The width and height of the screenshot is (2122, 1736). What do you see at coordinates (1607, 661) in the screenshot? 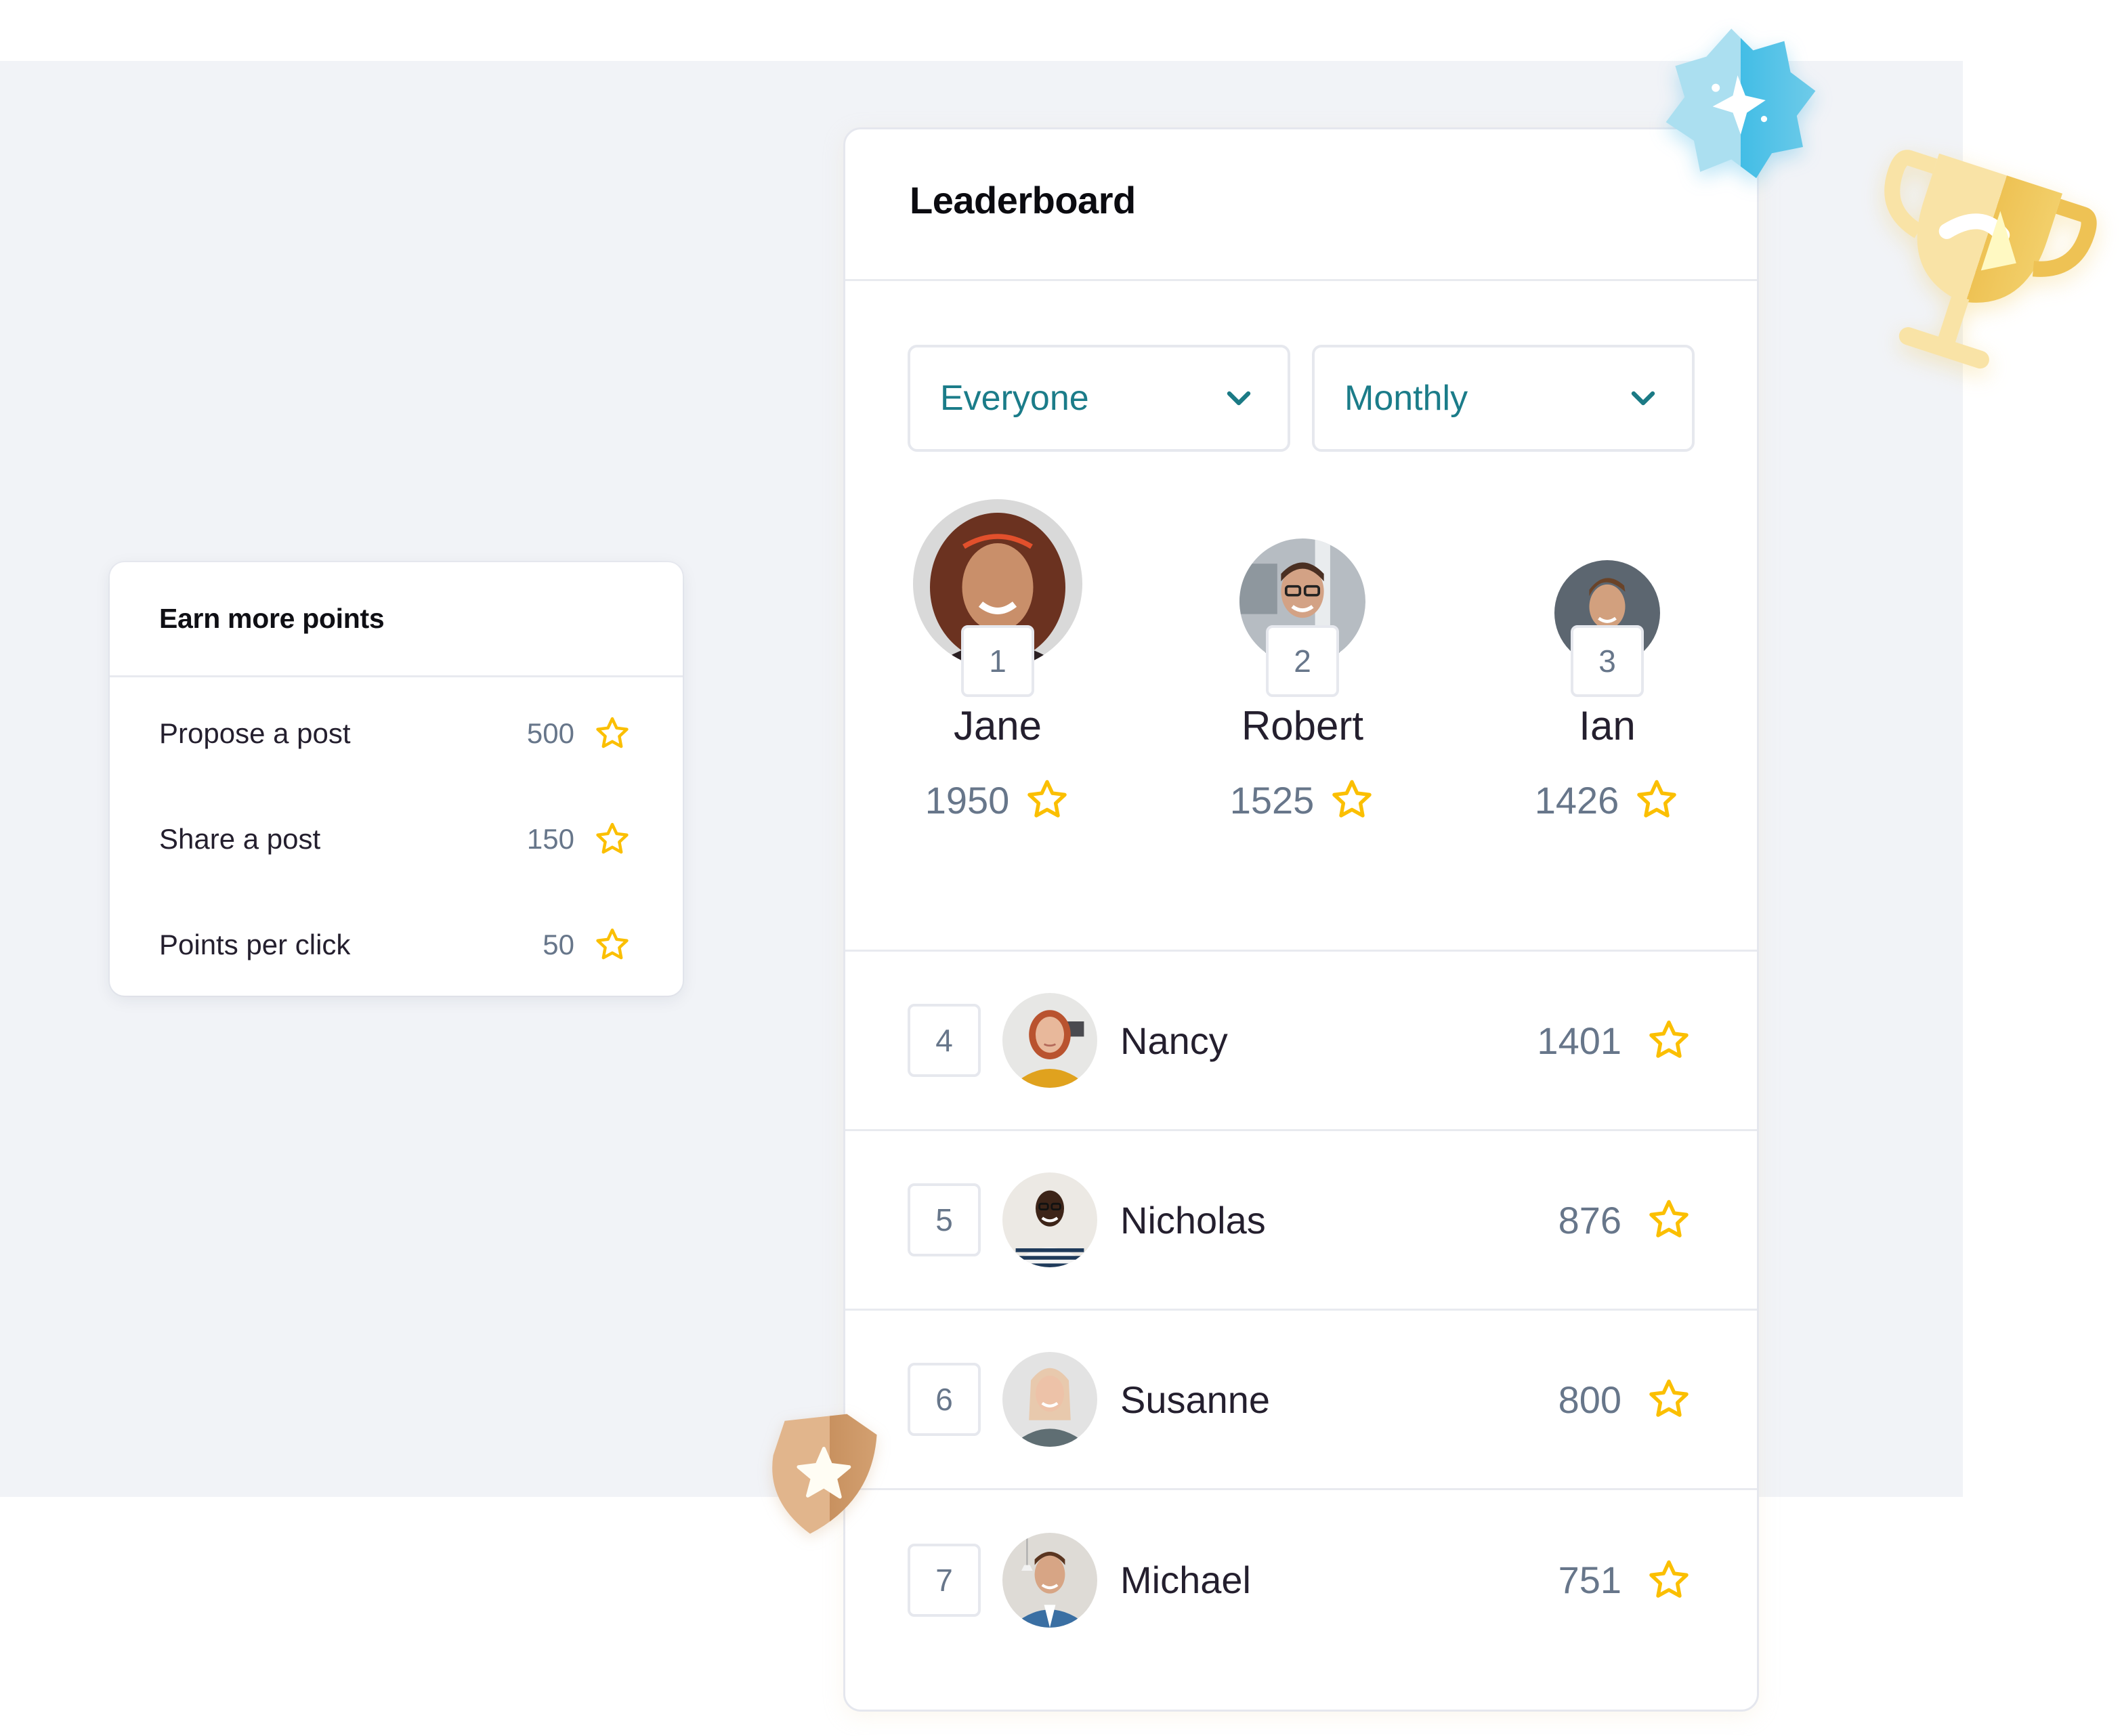
I see `rank-badge: 3` at bounding box center [1607, 661].